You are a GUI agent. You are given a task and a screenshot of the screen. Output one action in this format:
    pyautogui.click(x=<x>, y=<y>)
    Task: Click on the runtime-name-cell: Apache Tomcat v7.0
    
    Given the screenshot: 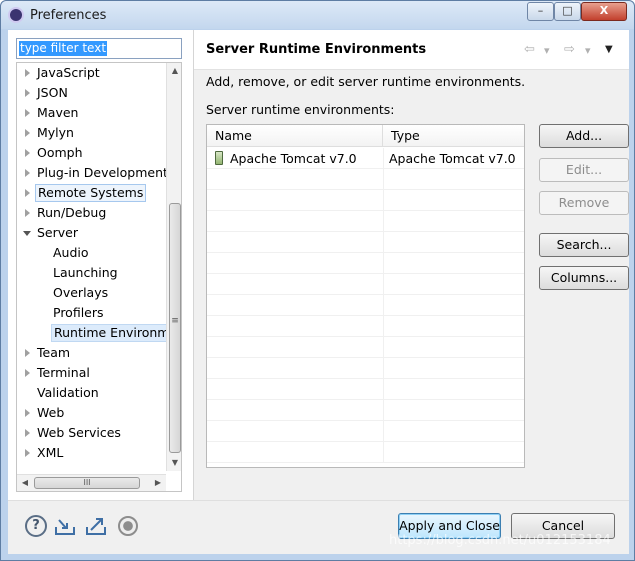 What is the action you would take?
    pyautogui.click(x=293, y=158)
    